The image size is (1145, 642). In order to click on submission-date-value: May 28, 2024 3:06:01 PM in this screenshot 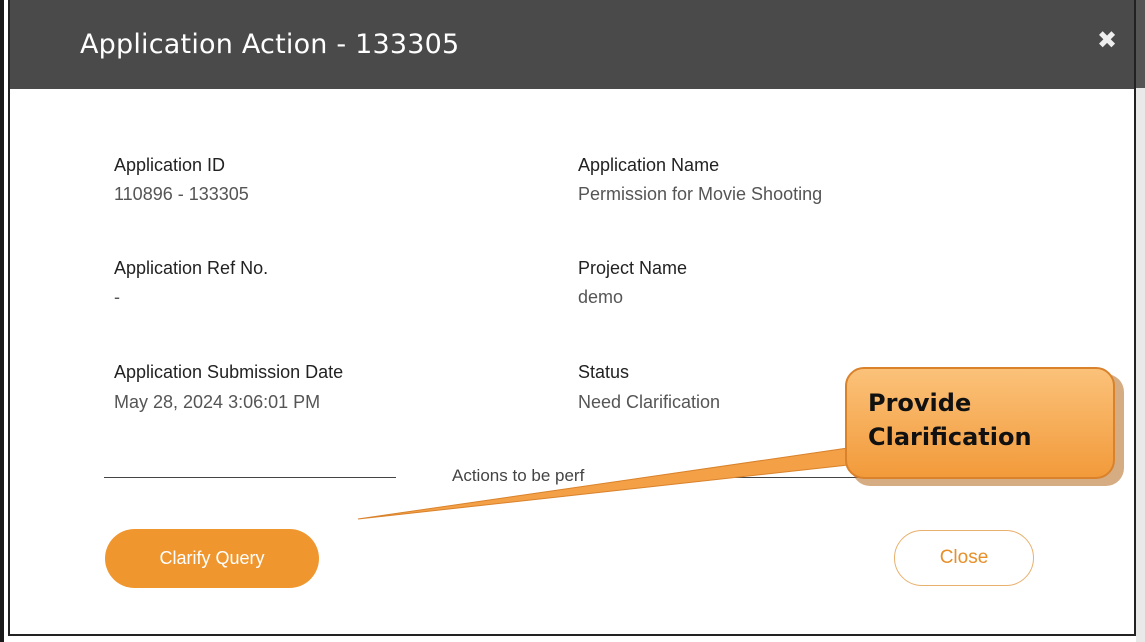, I will do `click(217, 402)`.